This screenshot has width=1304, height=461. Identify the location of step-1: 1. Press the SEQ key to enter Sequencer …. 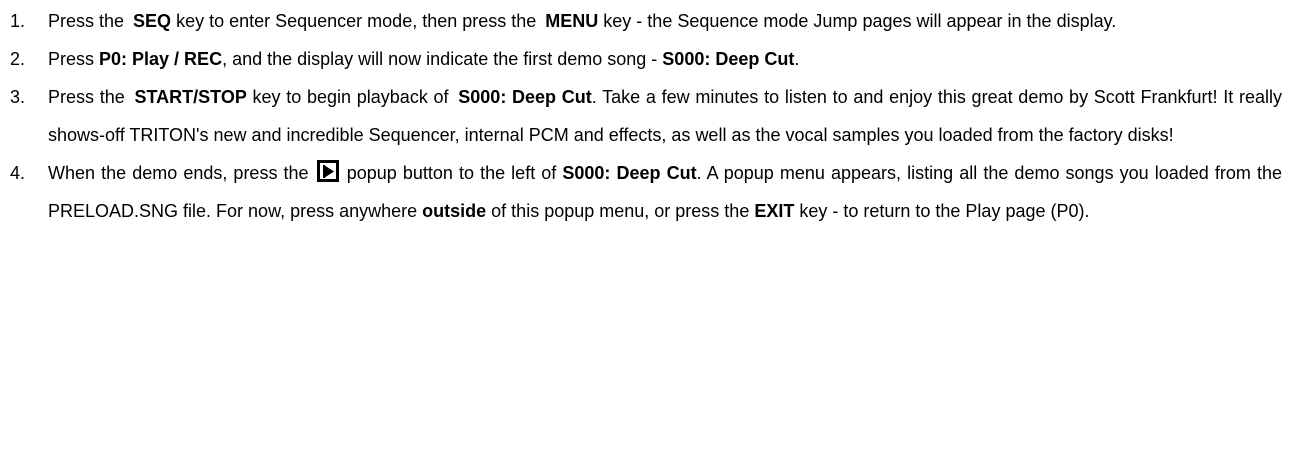
(652, 21).